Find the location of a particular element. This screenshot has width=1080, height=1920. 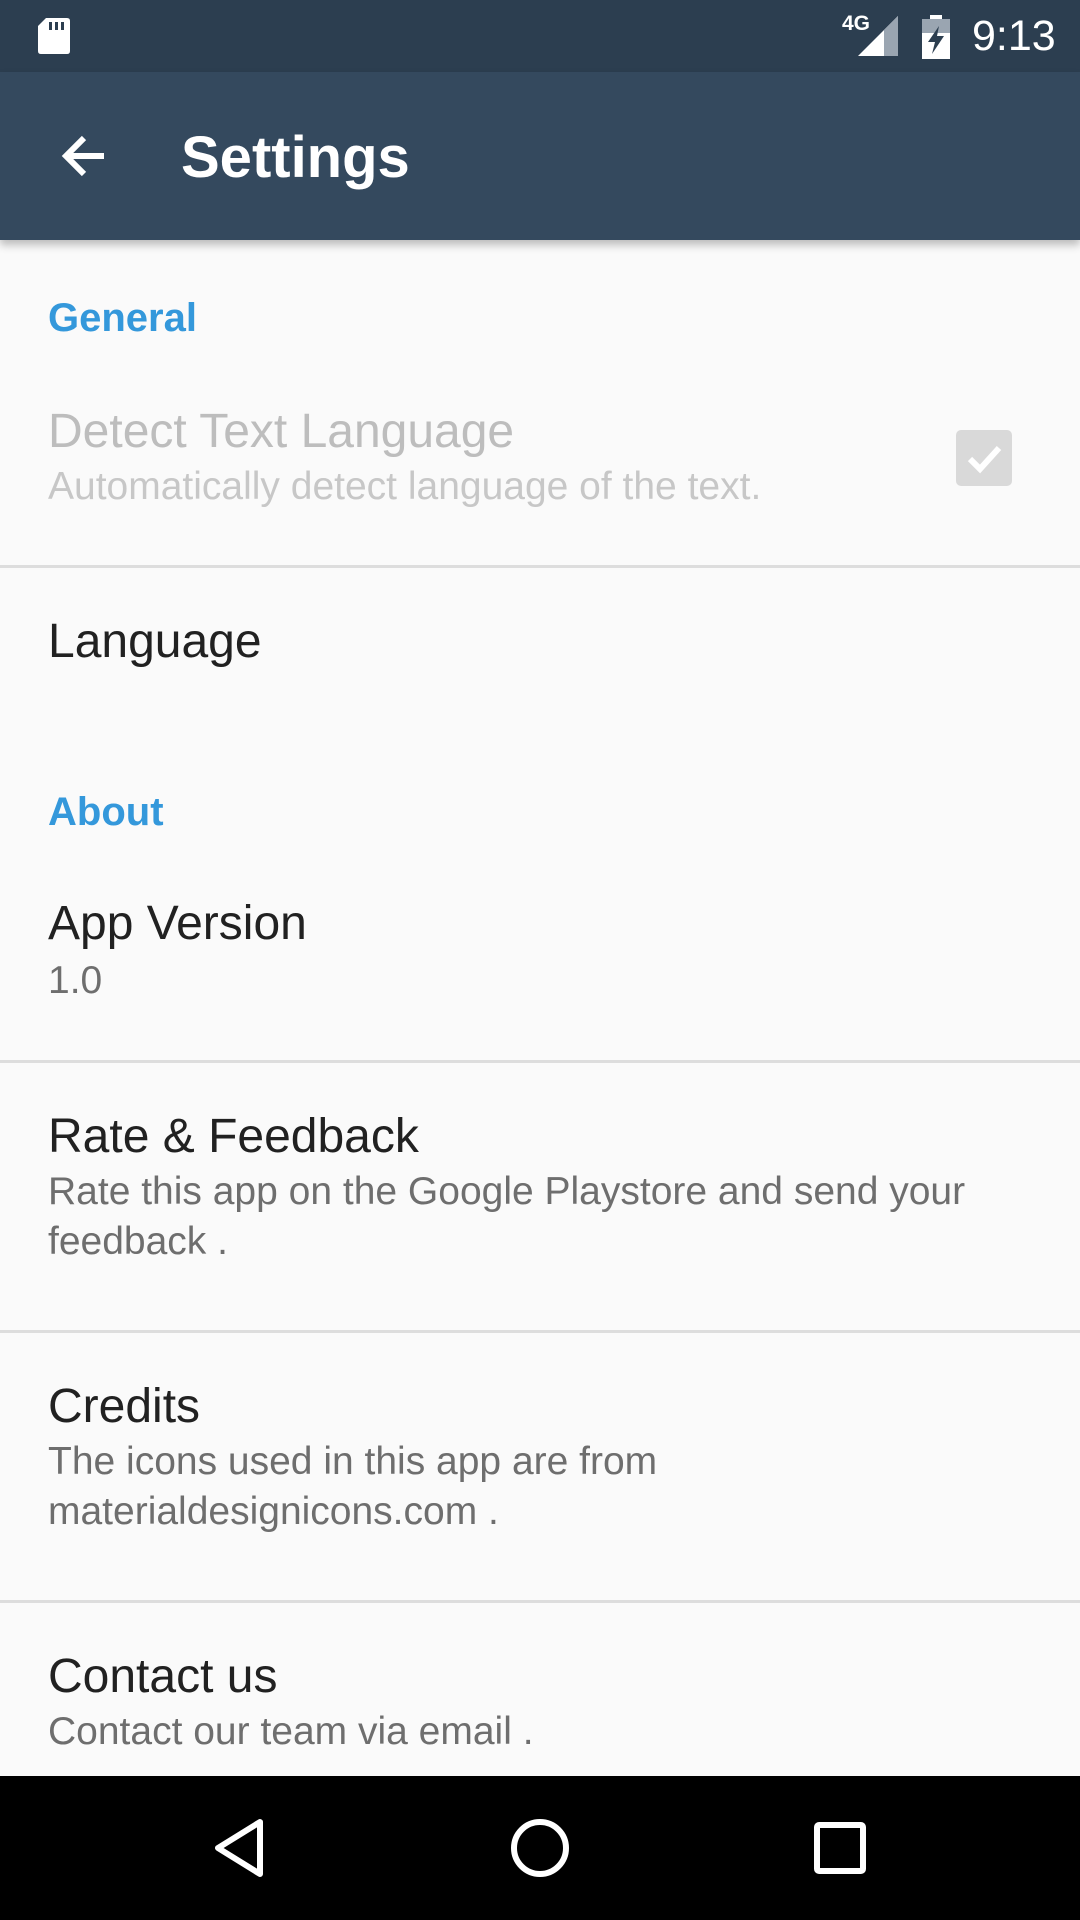

signal-icon is located at coordinates (878, 36).